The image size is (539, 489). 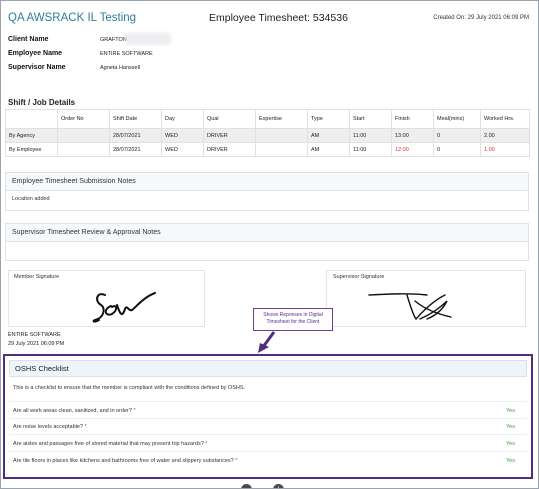 I want to click on column-header: Order No, so click(x=83, y=119).